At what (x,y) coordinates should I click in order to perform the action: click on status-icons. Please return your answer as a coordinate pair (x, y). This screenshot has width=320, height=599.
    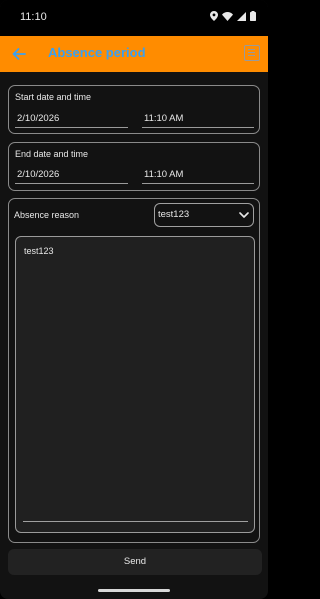
    Looking at the image, I should click on (233, 16).